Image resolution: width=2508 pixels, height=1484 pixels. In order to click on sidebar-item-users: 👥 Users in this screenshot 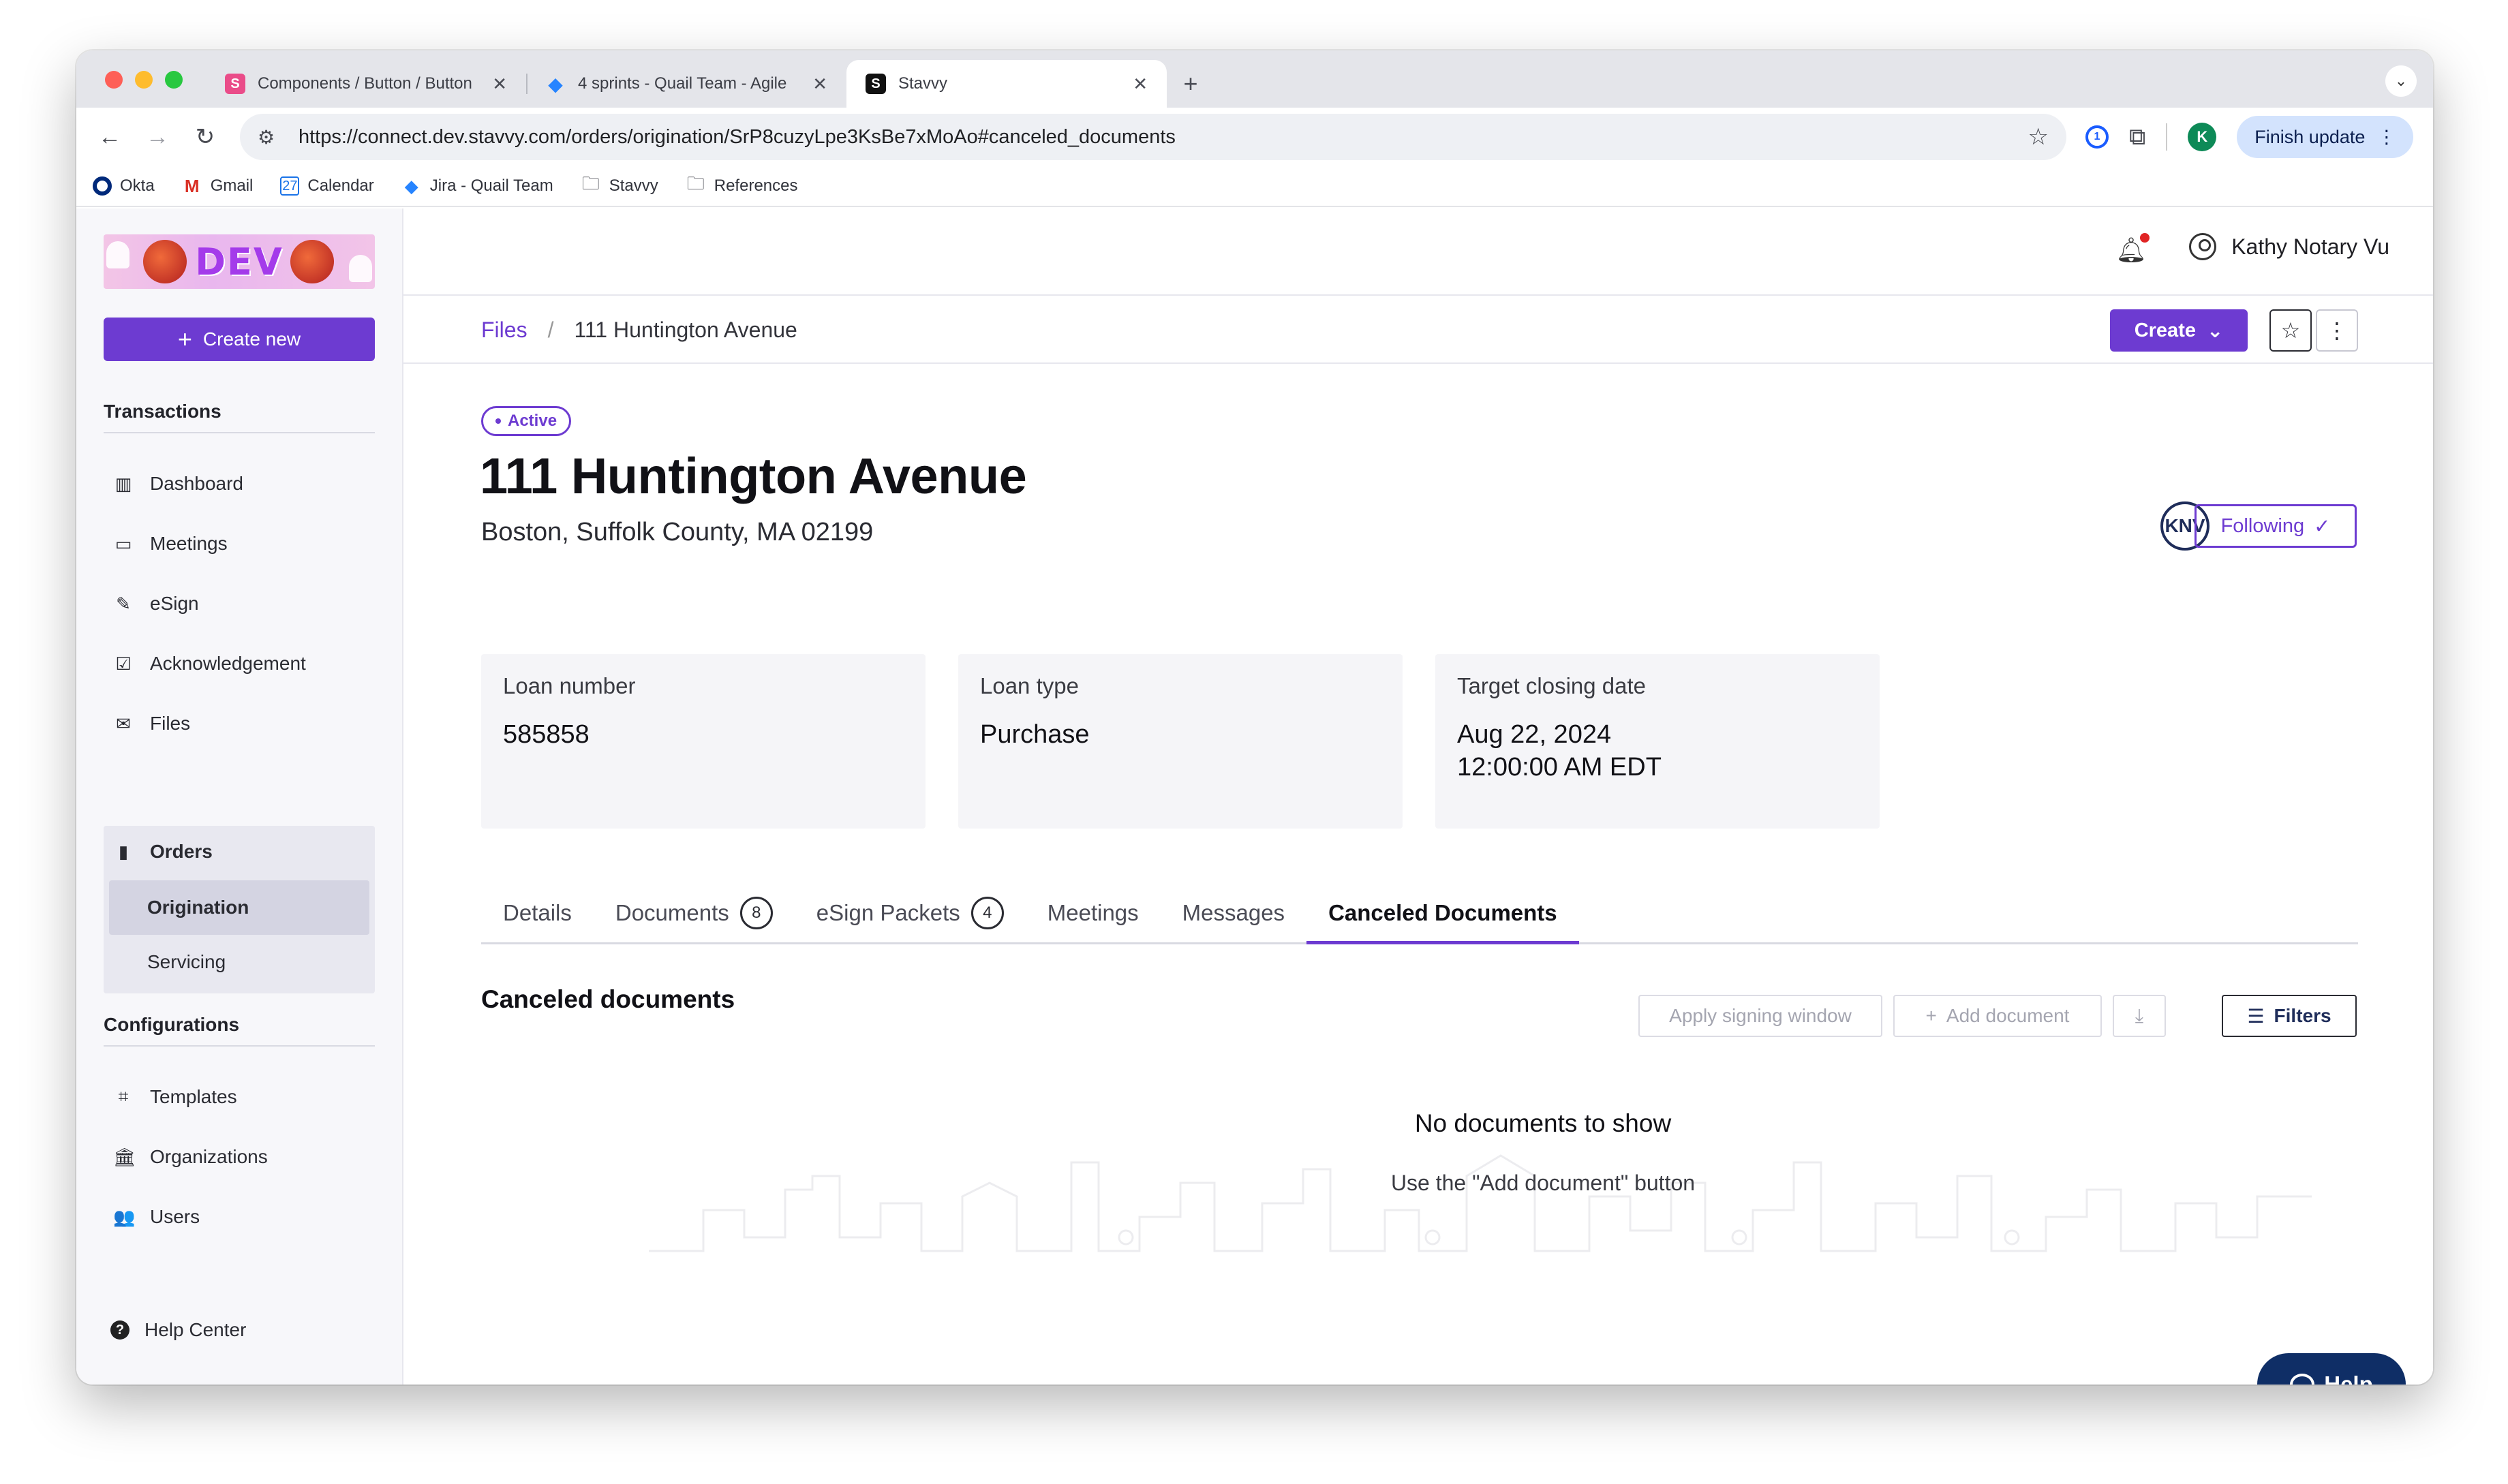, I will do `click(239, 1216)`.